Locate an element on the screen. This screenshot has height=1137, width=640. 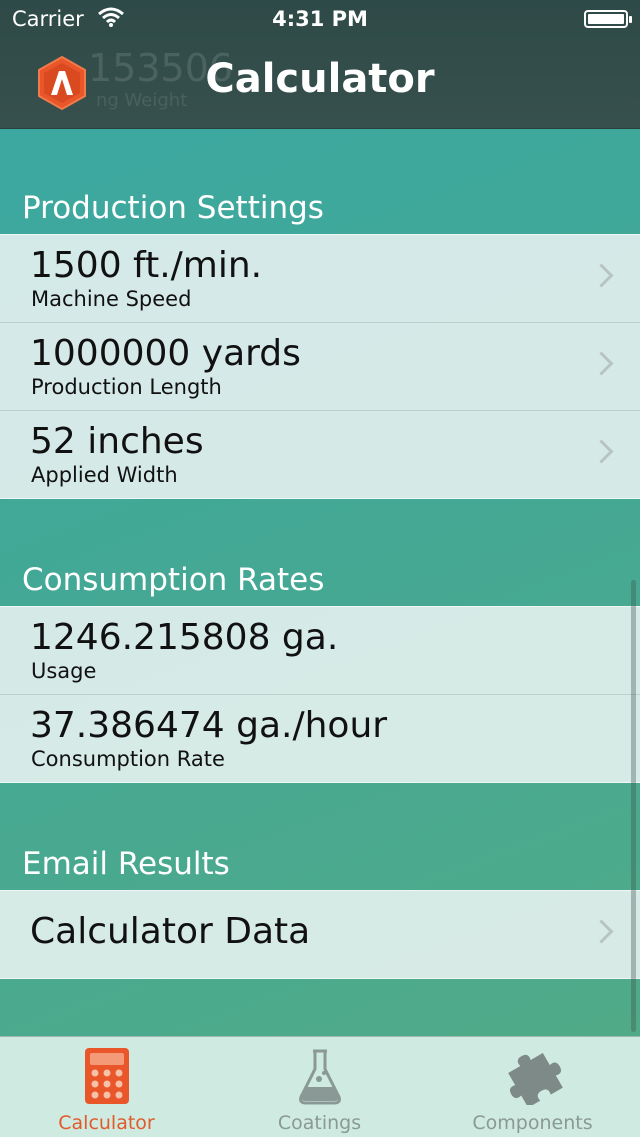
list-item-machine-speed: 1500 ft./min. Machine Speed is located at coordinates (320, 279).